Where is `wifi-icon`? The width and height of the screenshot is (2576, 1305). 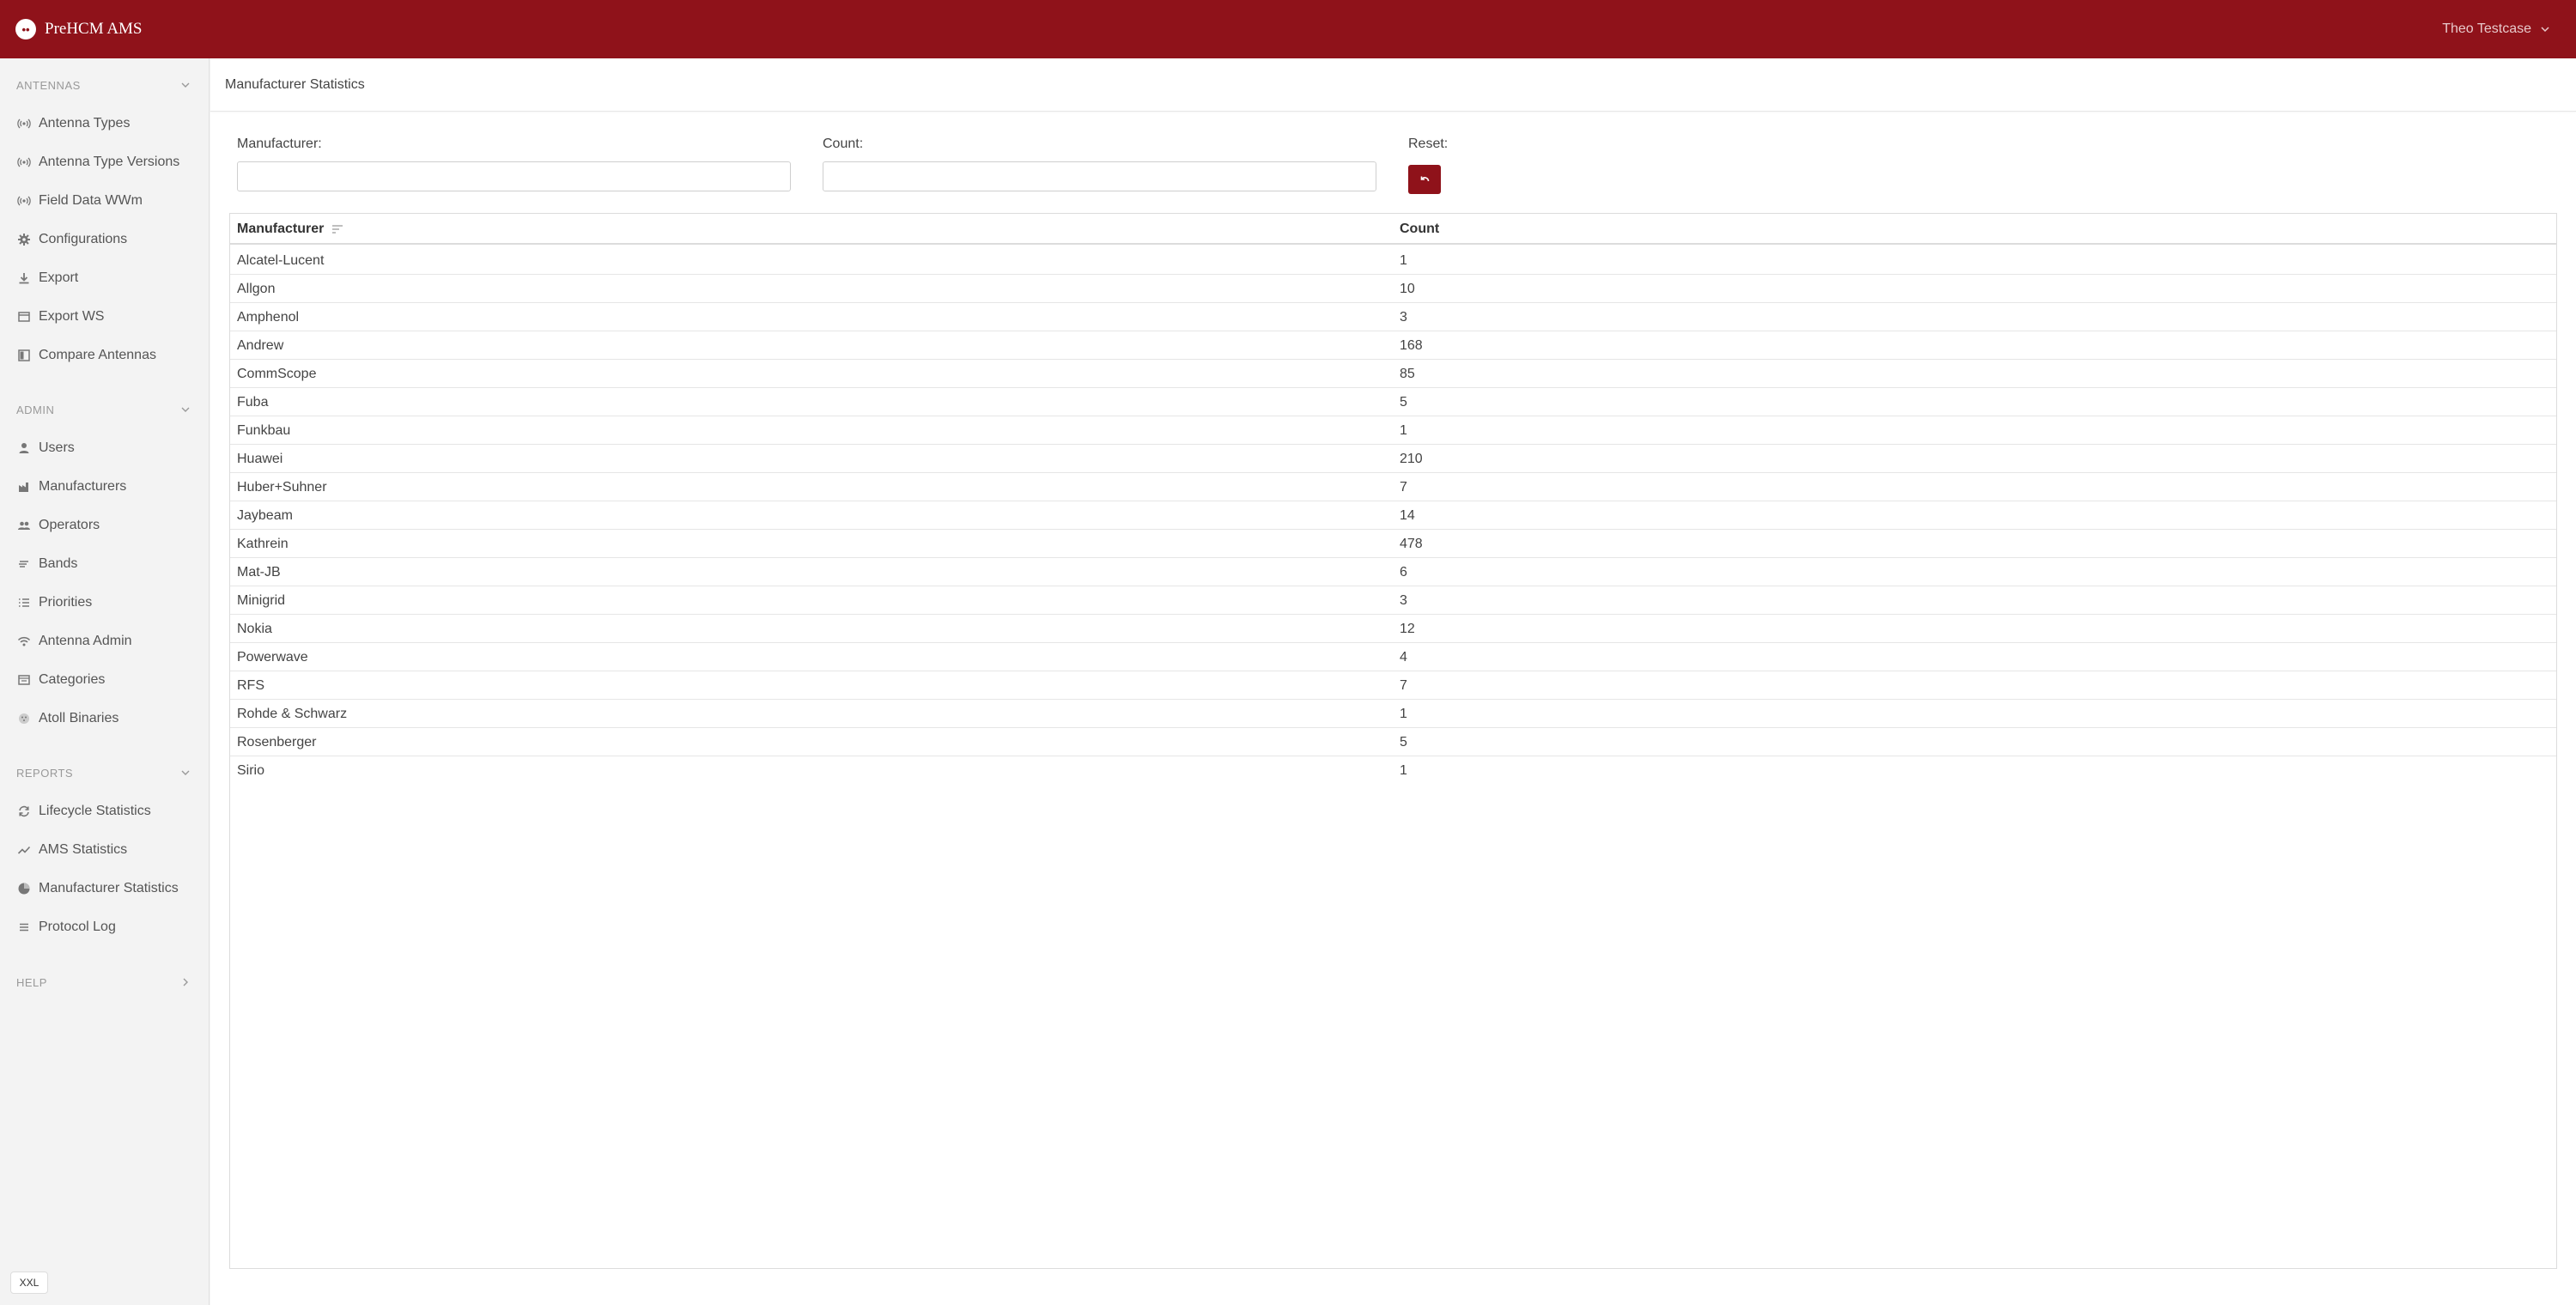
wifi-icon is located at coordinates (24, 641).